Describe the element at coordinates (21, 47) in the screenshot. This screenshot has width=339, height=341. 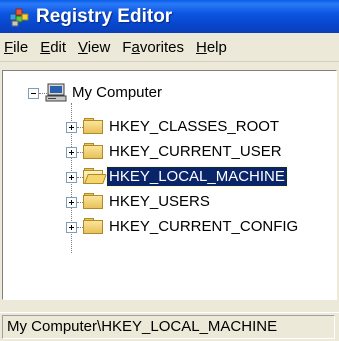
I see `menu-file-label: ile` at that location.